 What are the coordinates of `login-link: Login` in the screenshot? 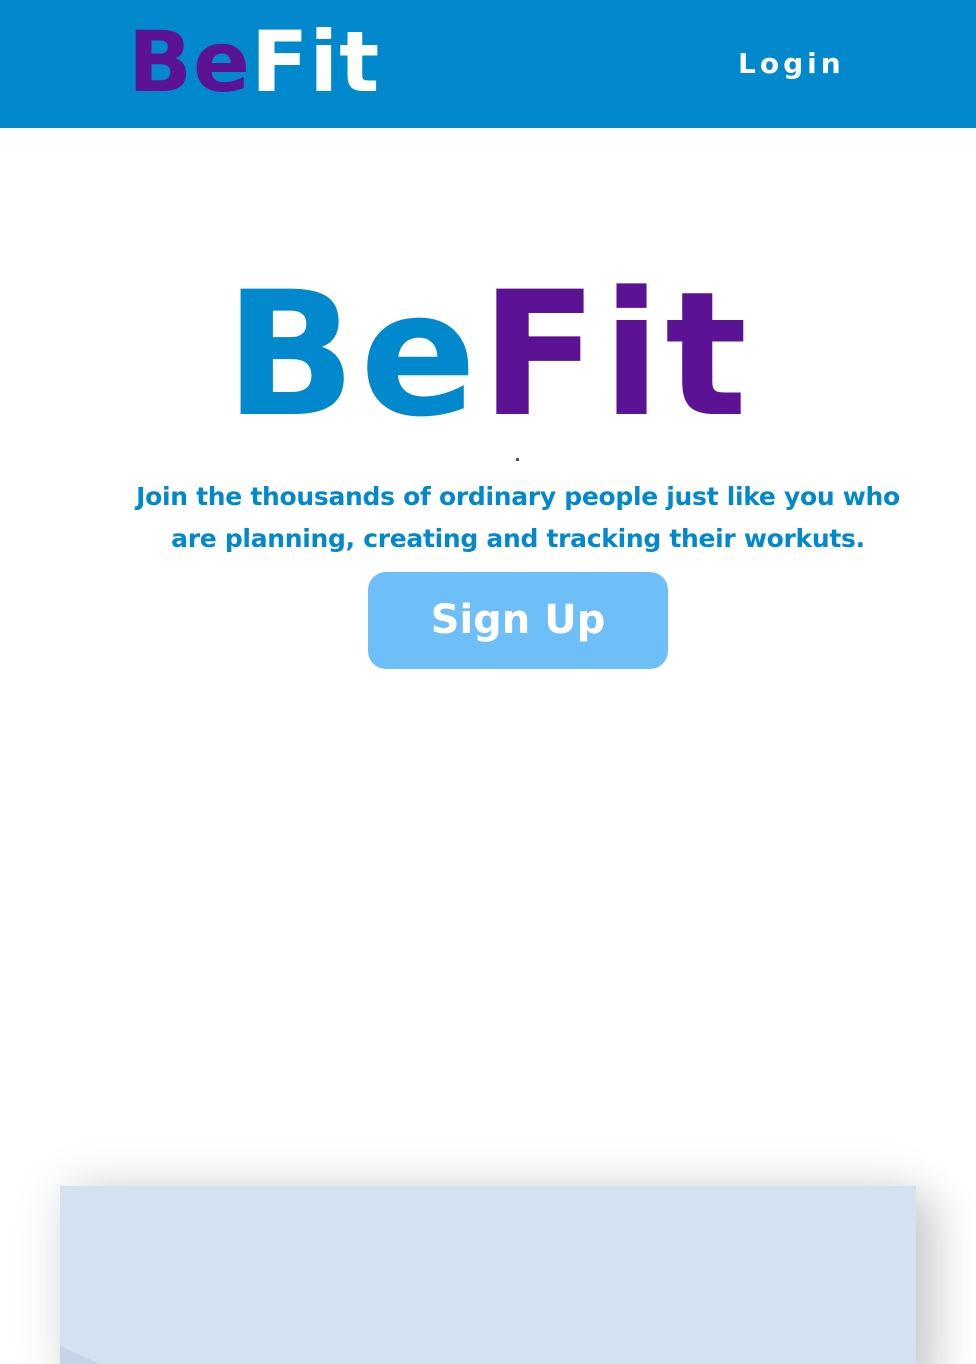 It's located at (791, 64).